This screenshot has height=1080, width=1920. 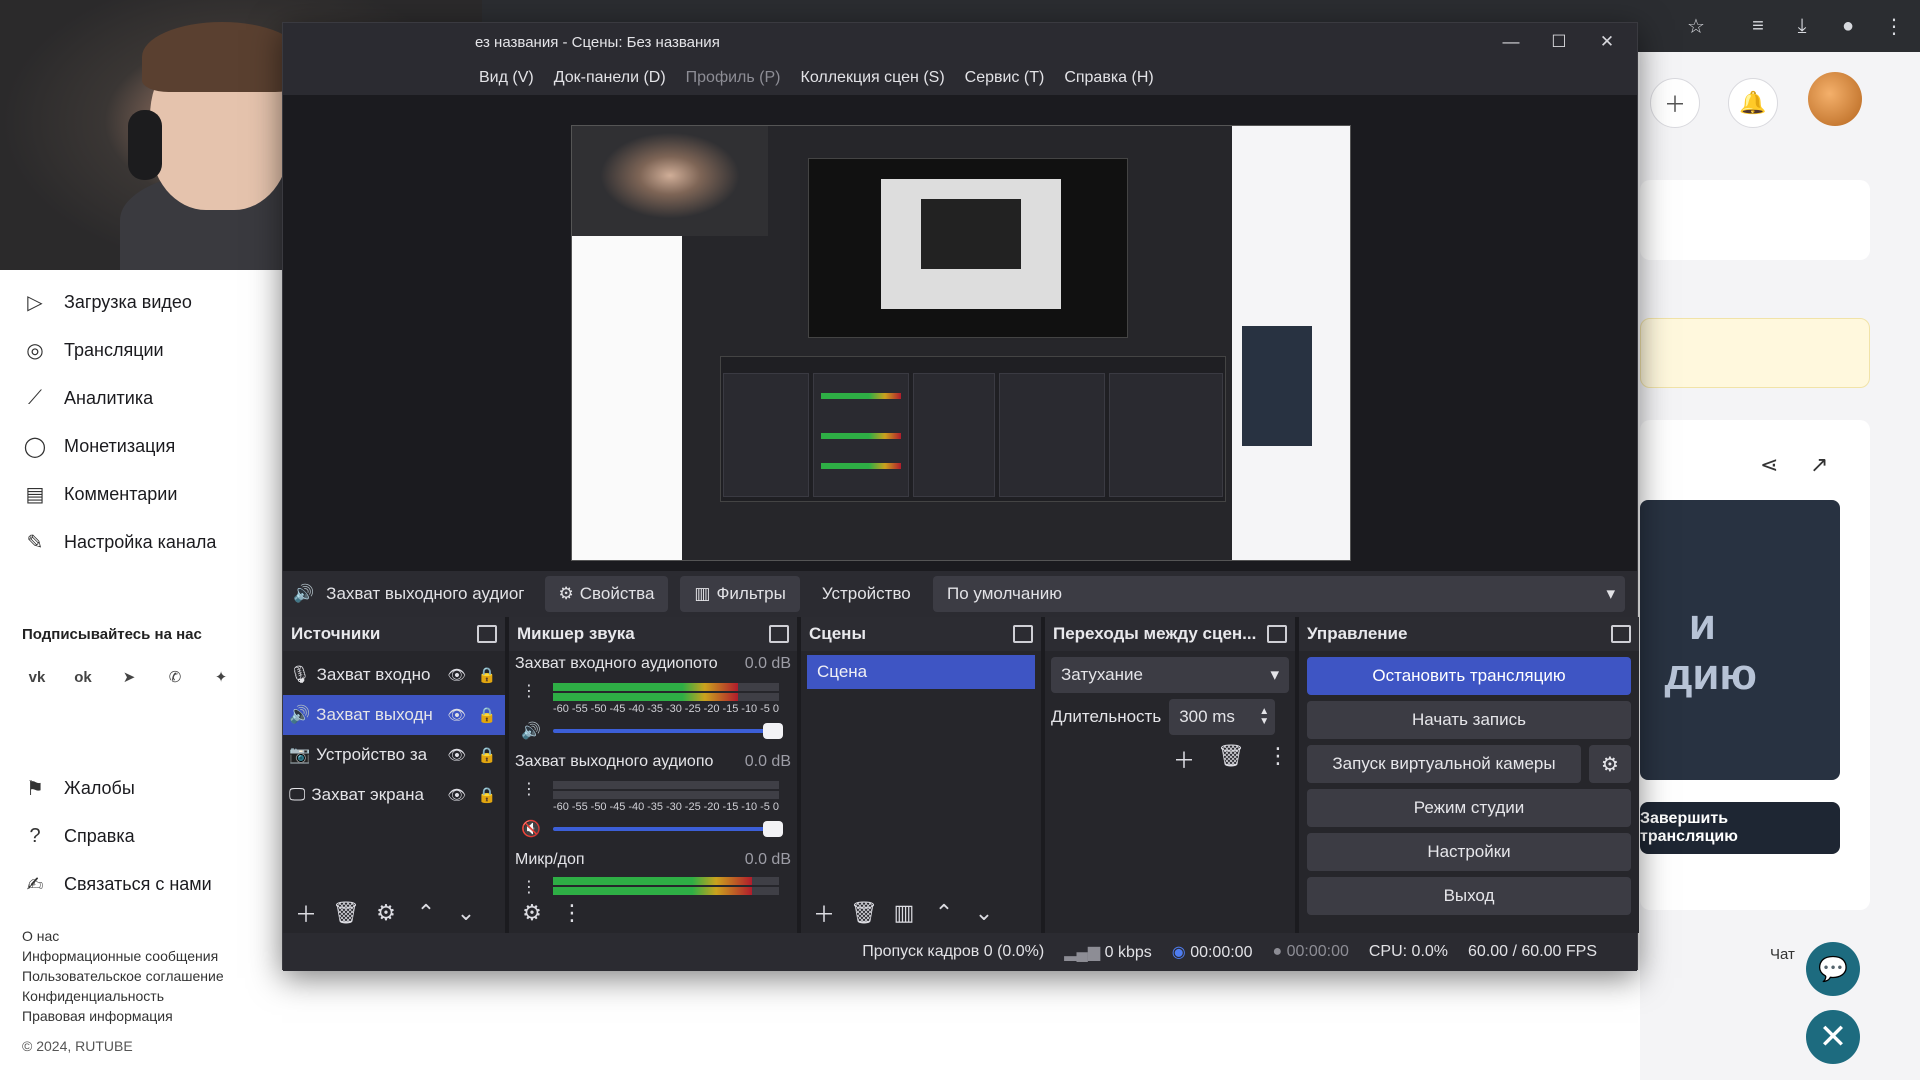 What do you see at coordinates (861, 466) in the screenshot?
I see `preview-meter` at bounding box center [861, 466].